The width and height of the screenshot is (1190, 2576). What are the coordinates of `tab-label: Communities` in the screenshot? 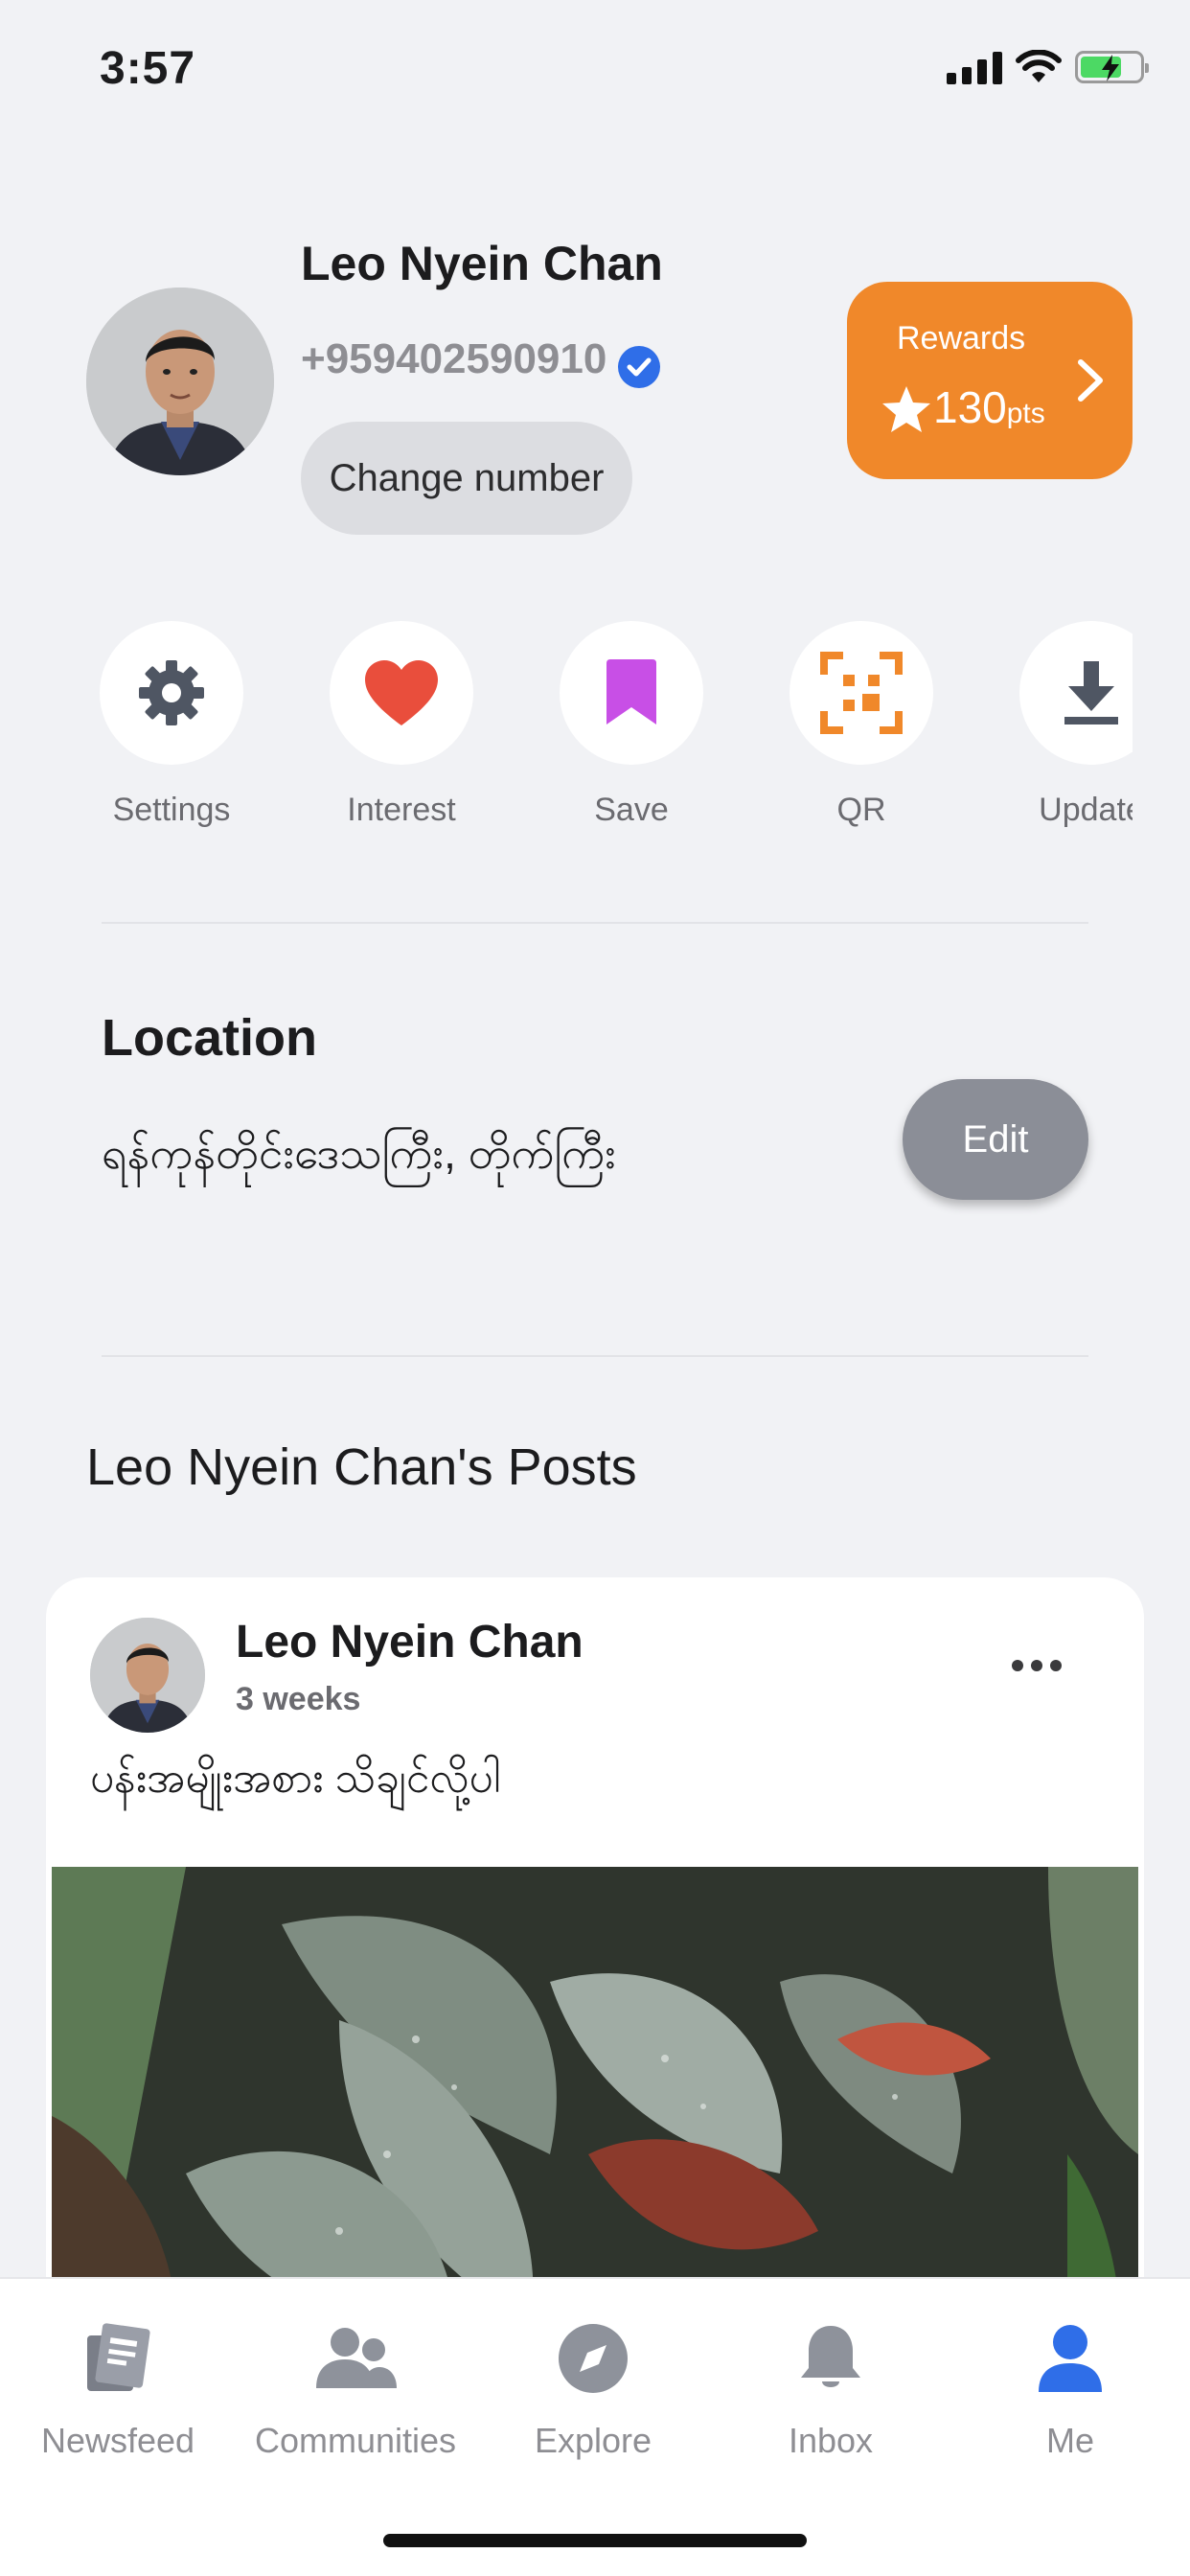 It's located at (356, 2440).